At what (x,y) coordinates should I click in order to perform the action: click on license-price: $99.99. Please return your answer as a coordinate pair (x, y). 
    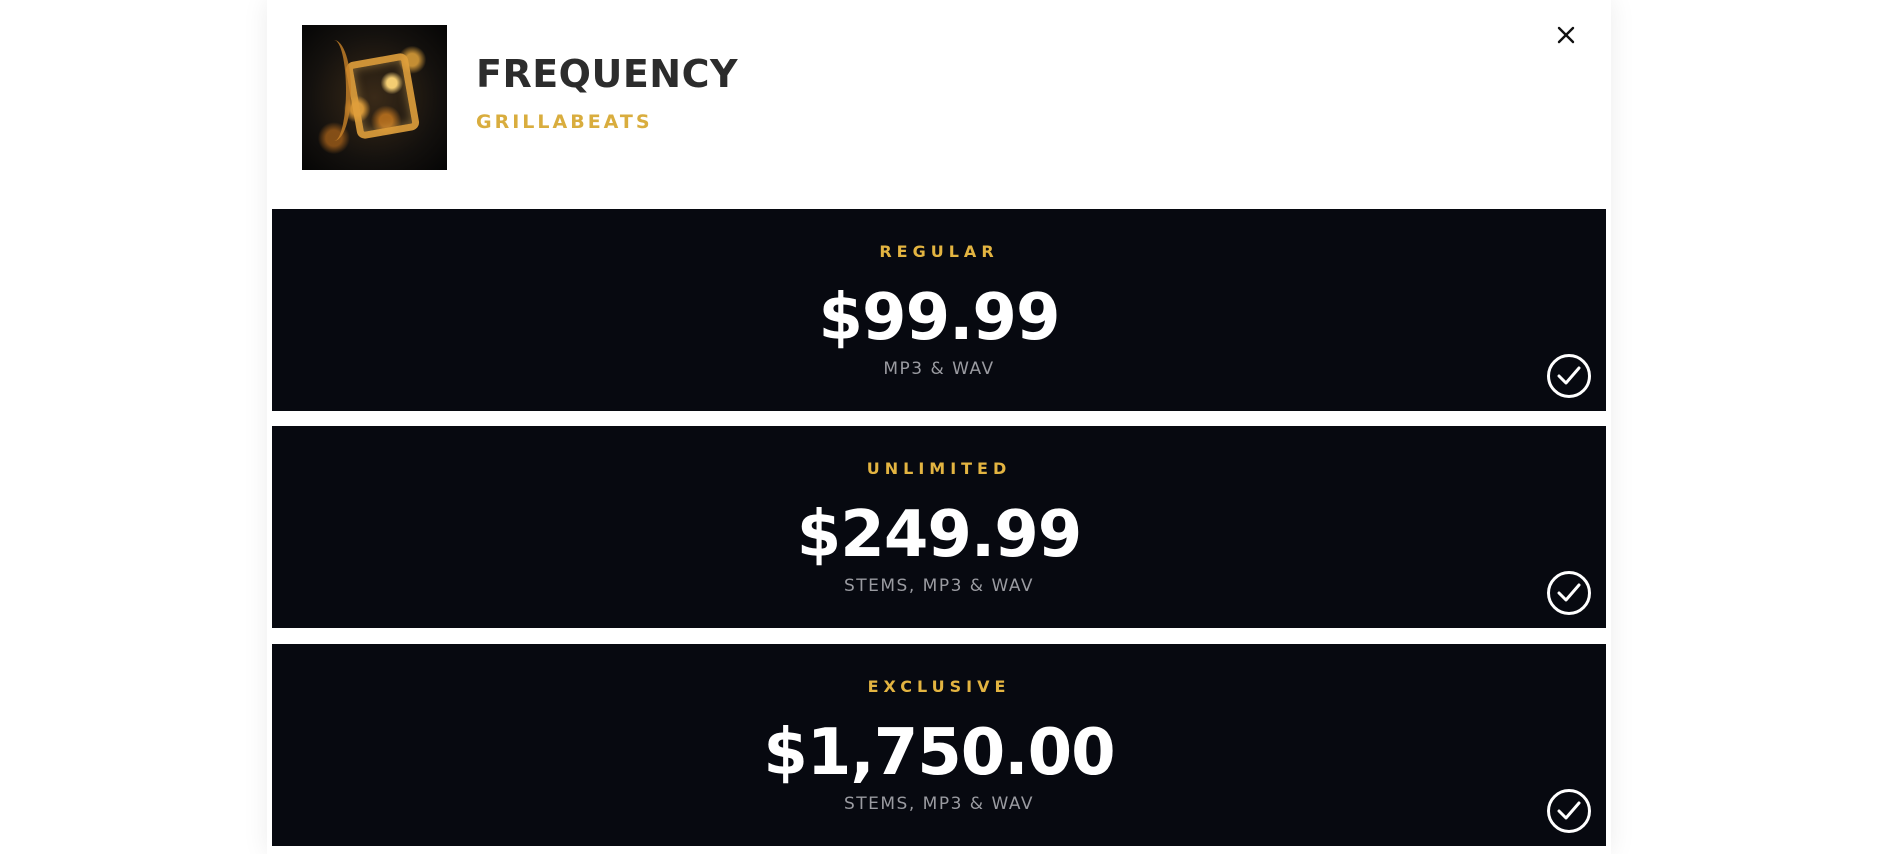
    Looking at the image, I should click on (939, 318).